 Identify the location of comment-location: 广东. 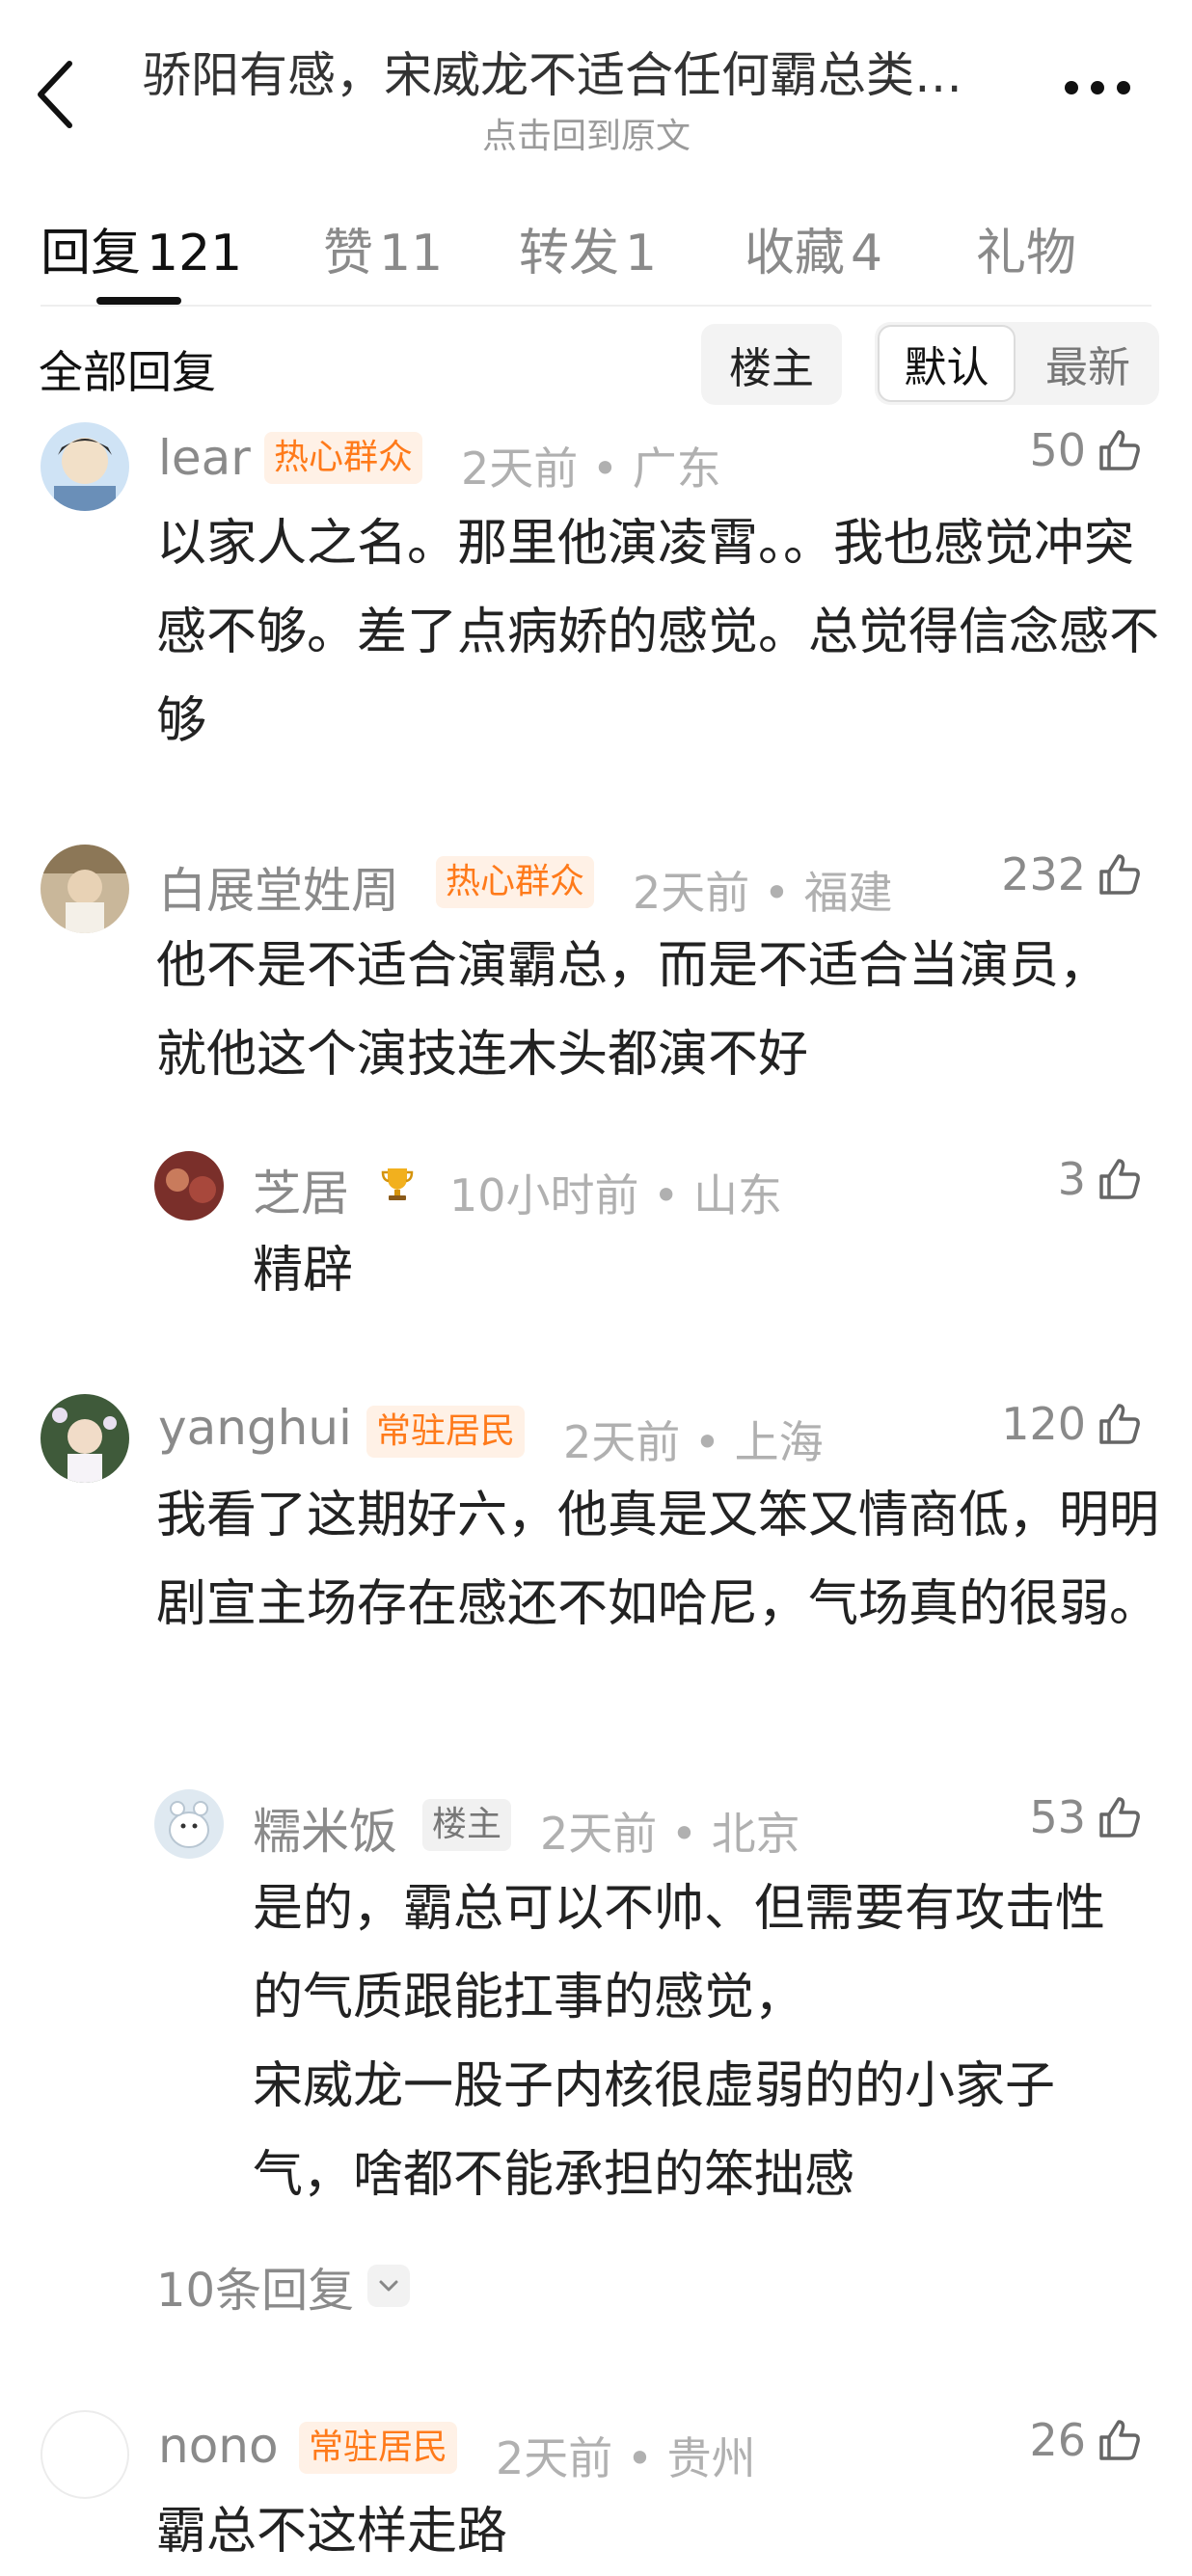
(676, 469).